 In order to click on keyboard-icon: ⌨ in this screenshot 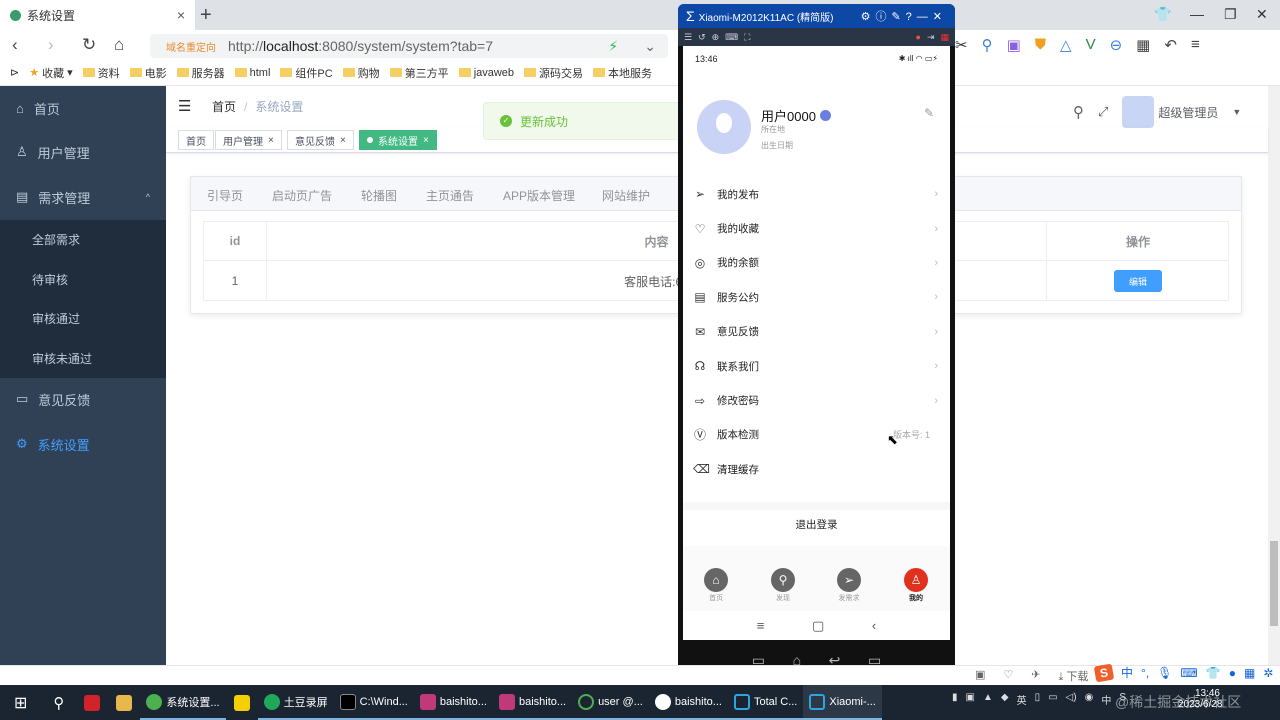, I will do `click(731, 37)`.